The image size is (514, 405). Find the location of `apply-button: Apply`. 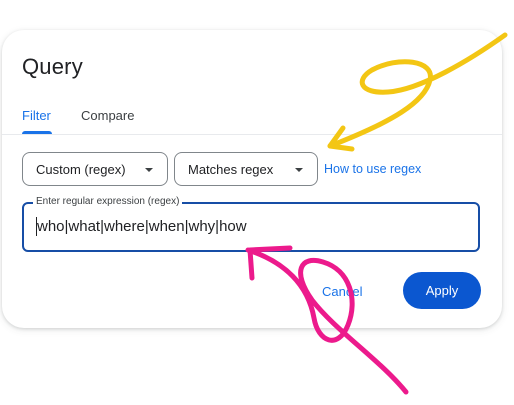

apply-button: Apply is located at coordinates (442, 290).